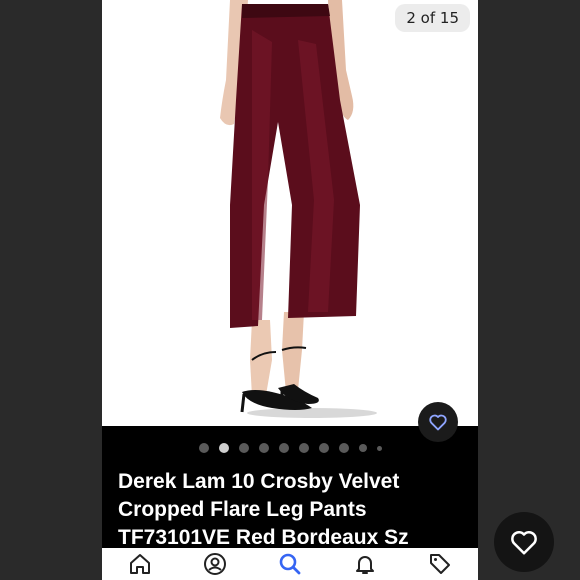 The height and width of the screenshot is (580, 580). What do you see at coordinates (290, 448) in the screenshot?
I see `carousel-dots` at bounding box center [290, 448].